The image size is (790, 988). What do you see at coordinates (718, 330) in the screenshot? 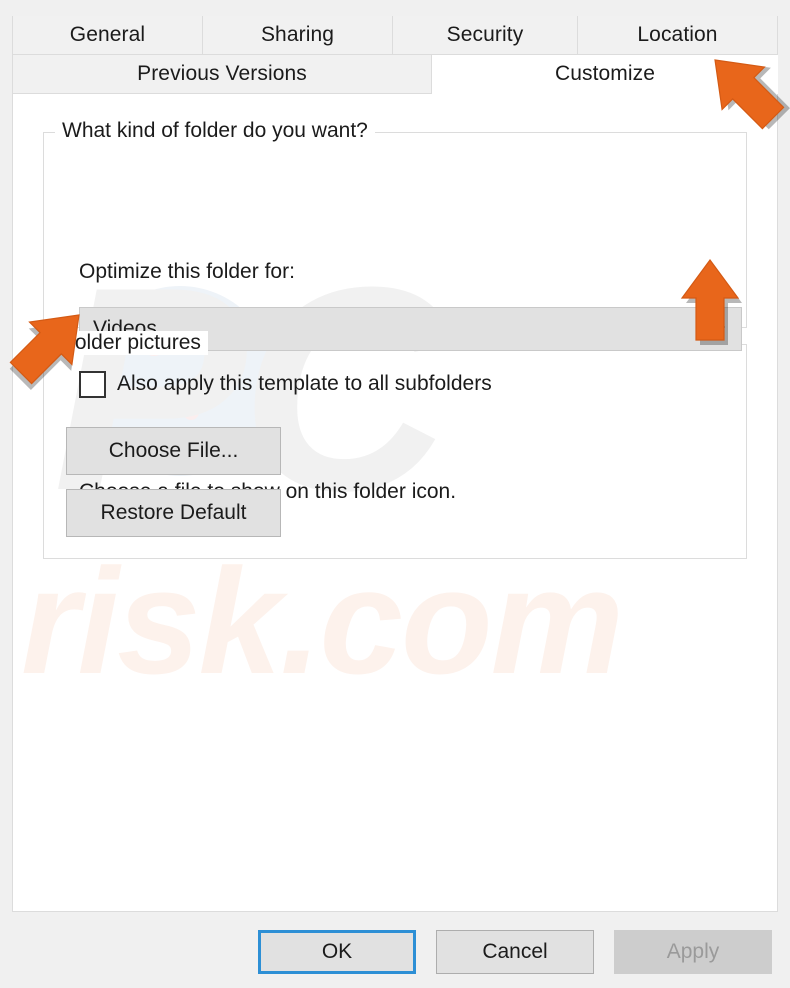
I see `chevron-down-icon` at bounding box center [718, 330].